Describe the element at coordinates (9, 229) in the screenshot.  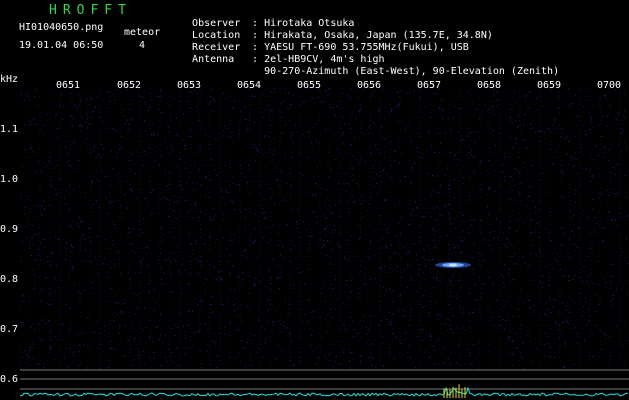
I see `freq-label: 0.9` at that location.